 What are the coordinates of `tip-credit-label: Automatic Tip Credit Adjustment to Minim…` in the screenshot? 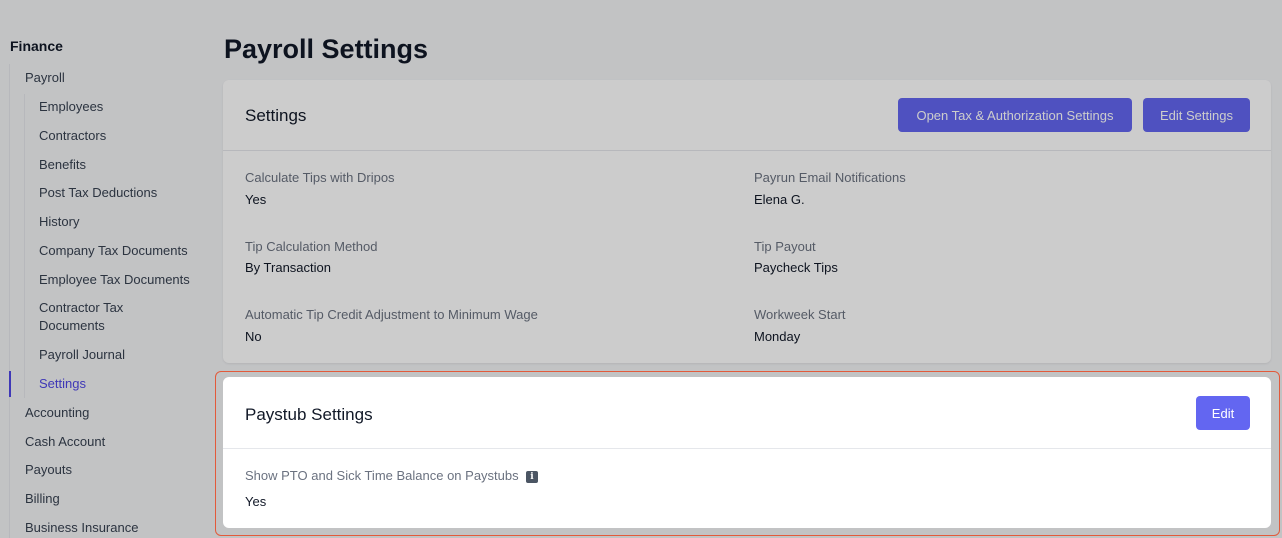 It's located at (391, 314).